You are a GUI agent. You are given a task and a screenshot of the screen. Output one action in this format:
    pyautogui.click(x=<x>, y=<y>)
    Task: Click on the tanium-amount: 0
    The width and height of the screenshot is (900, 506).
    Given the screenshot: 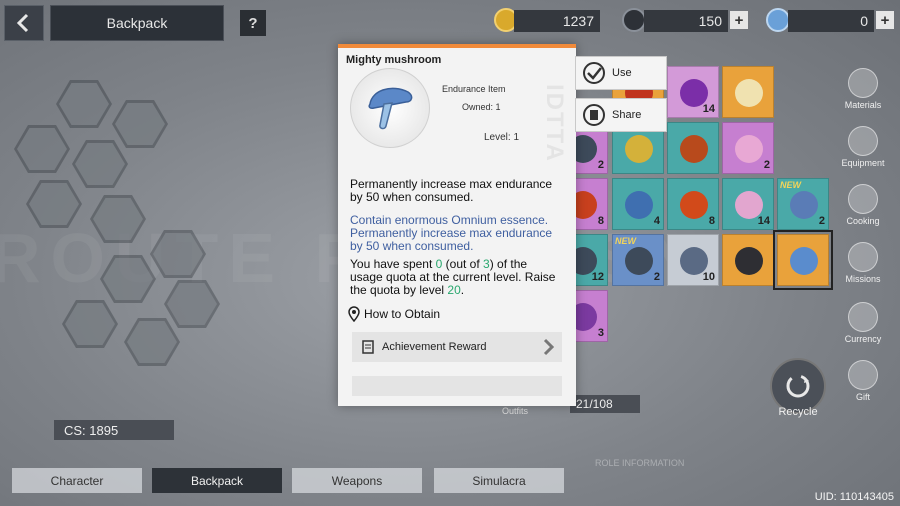 What is the action you would take?
    pyautogui.click(x=831, y=21)
    